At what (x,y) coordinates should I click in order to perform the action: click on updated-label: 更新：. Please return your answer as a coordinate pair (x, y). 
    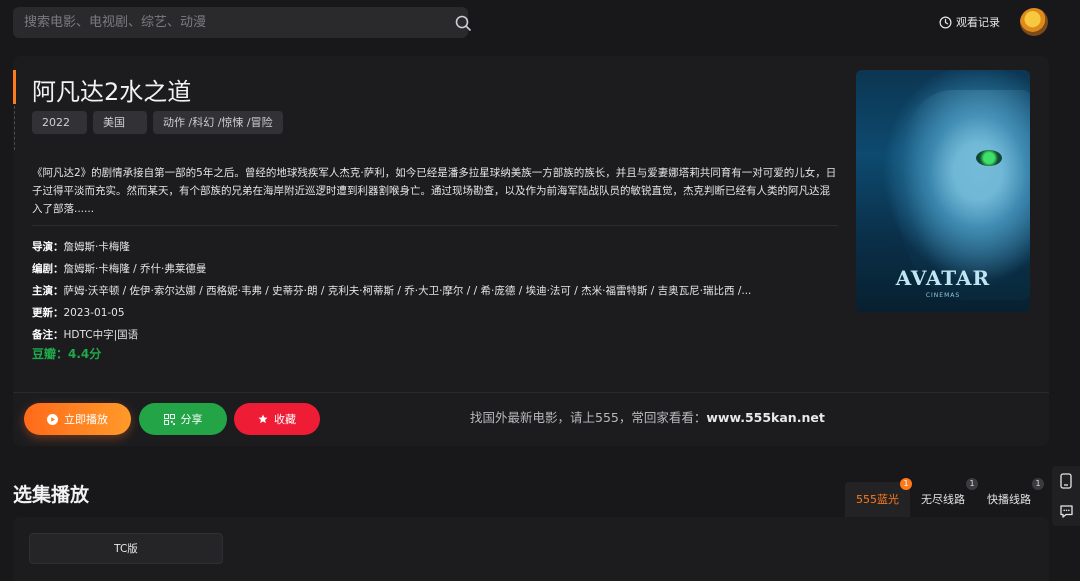
    Looking at the image, I should click on (48, 313).